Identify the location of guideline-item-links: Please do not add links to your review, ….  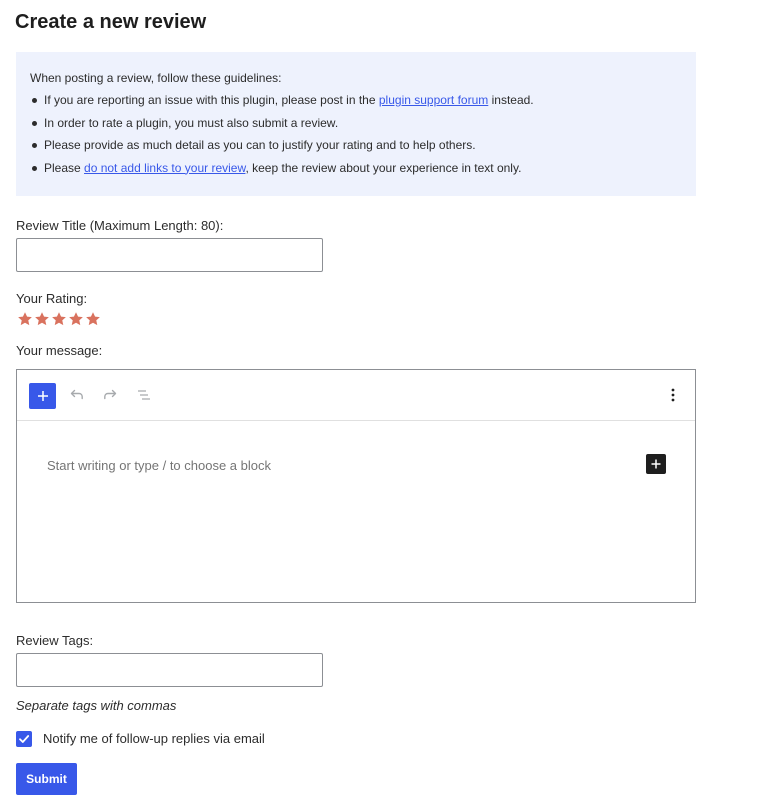
(356, 168).